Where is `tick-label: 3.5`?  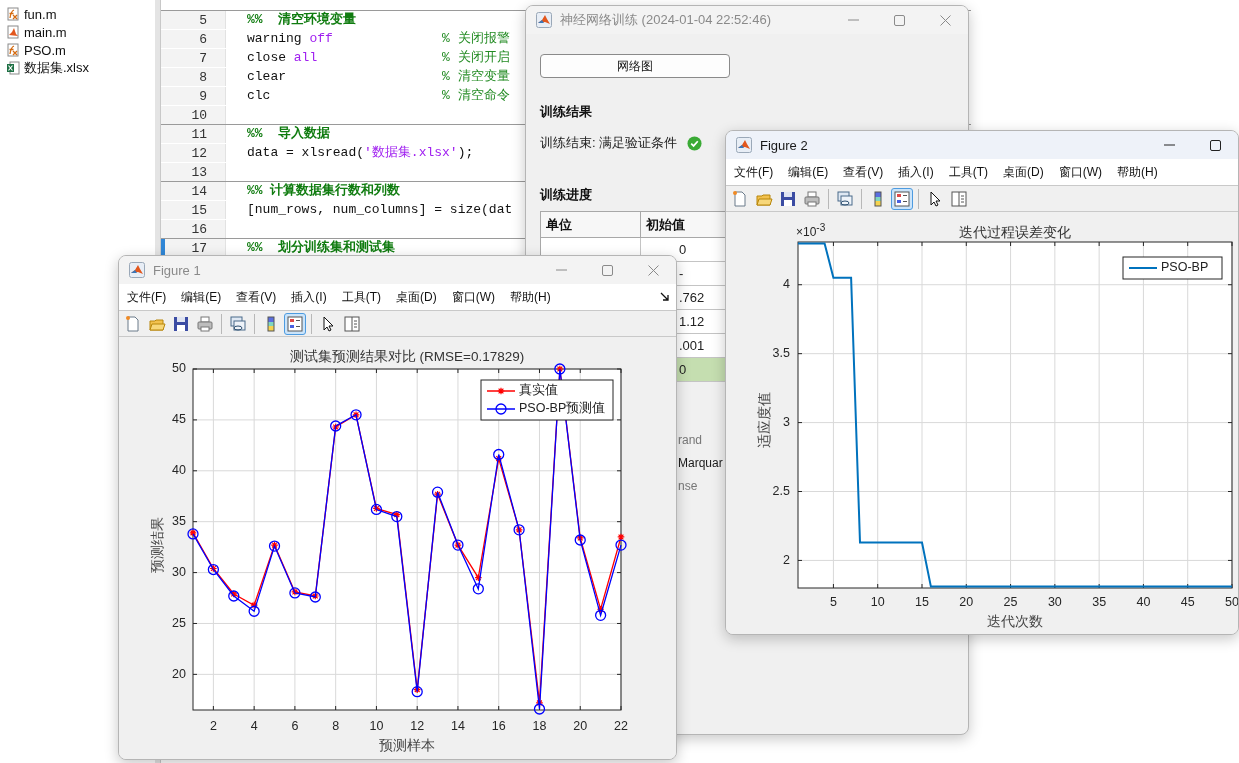 tick-label: 3.5 is located at coordinates (781, 352).